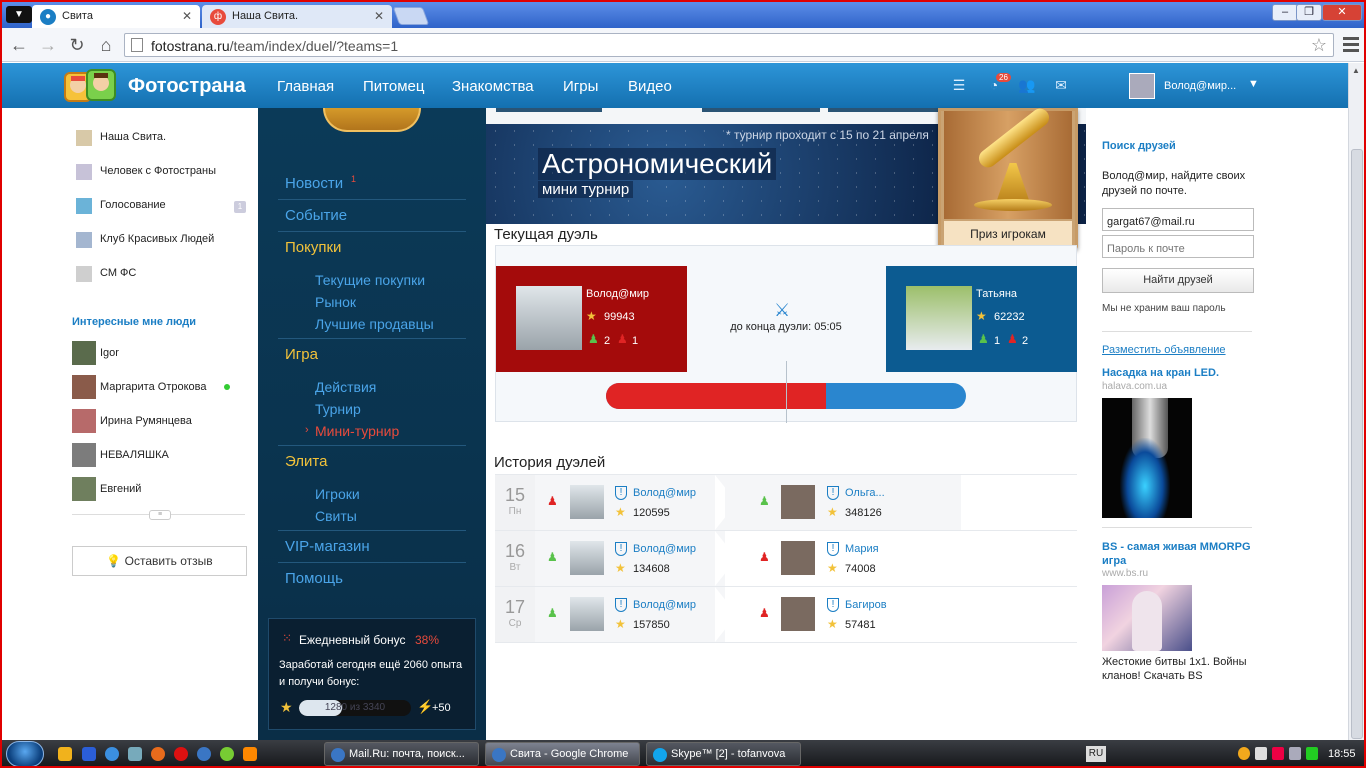  I want to click on nav-players: Игроки, so click(337, 494).